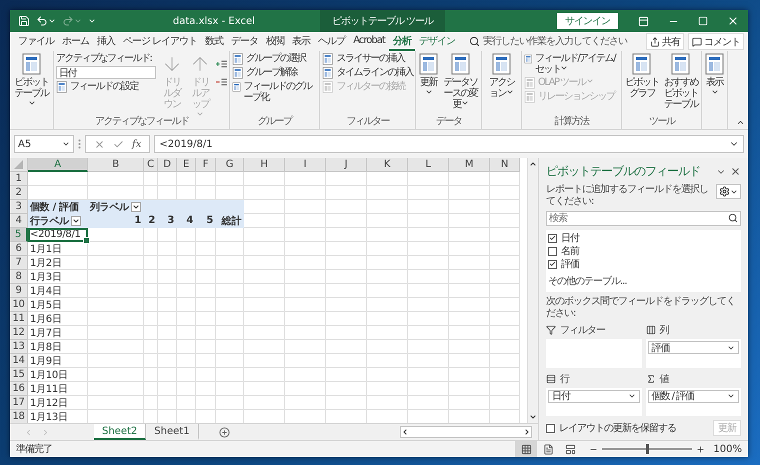 This screenshot has height=465, width=760. What do you see at coordinates (469, 165) in the screenshot?
I see `column-header: M` at bounding box center [469, 165].